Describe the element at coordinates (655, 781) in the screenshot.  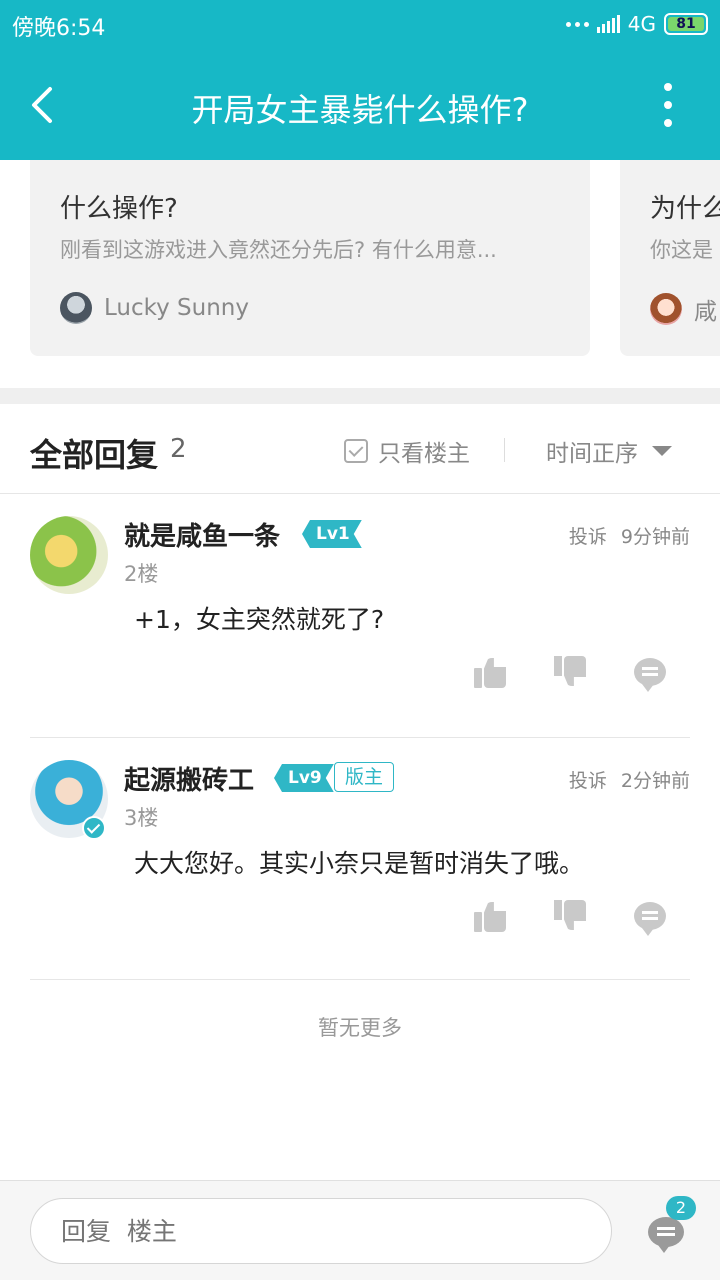
I see `reply-time: 2分钟前` at that location.